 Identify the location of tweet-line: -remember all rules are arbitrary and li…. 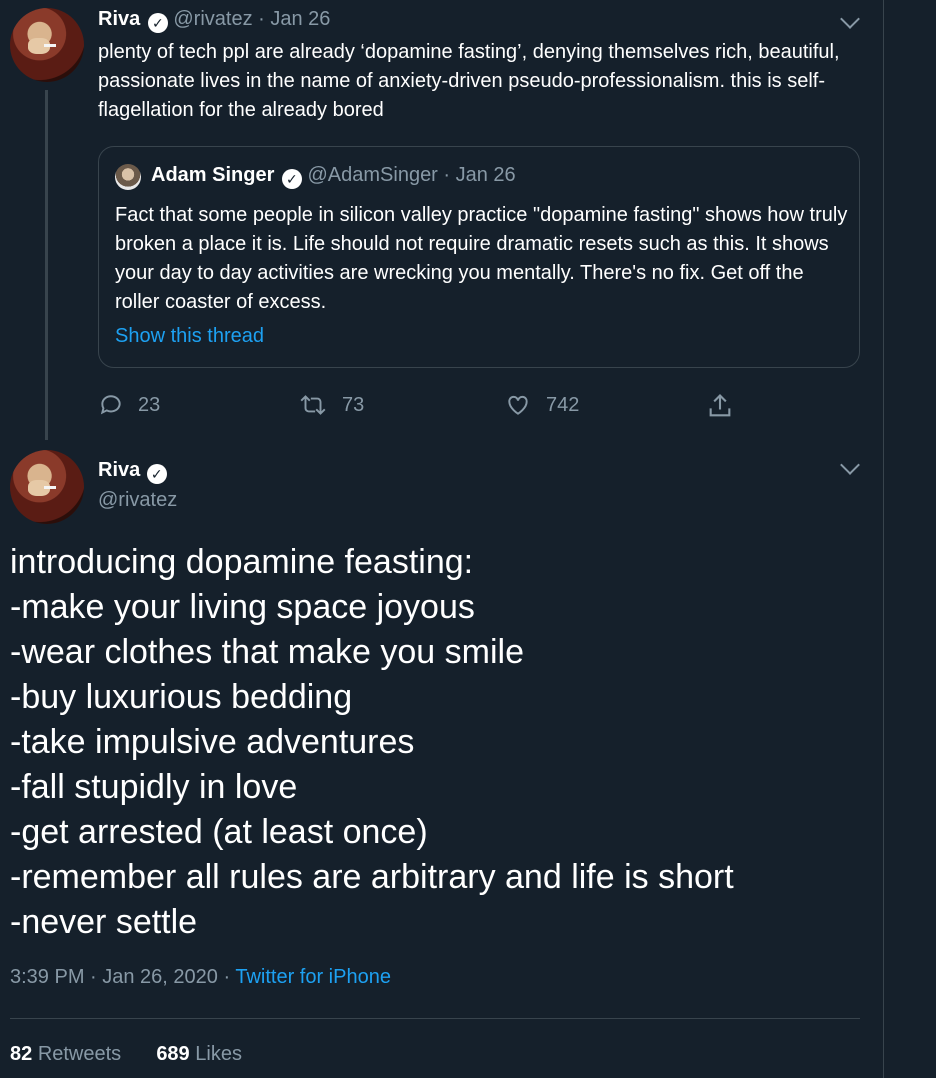
(372, 877).